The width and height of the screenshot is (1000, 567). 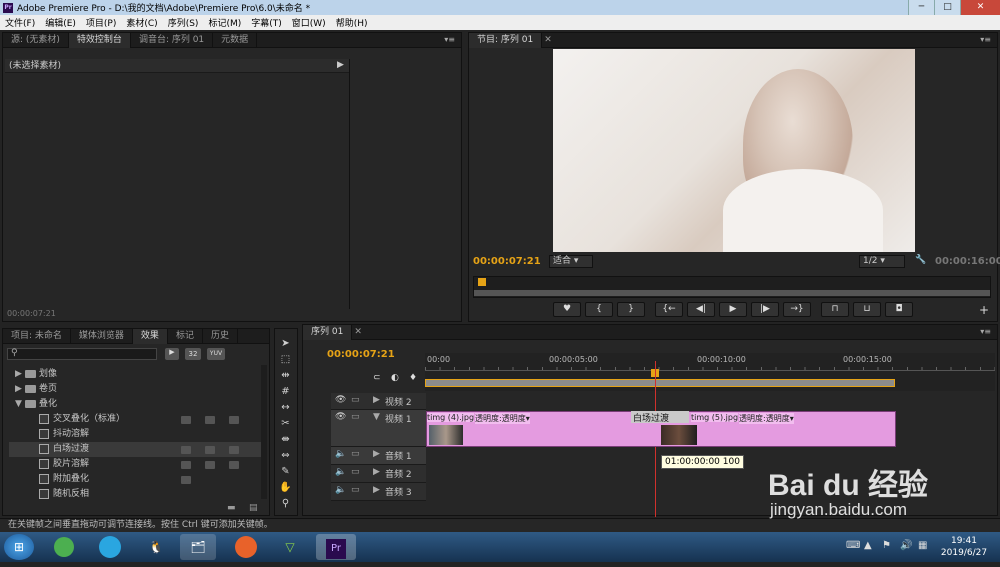 I want to click on media-player-icon, so click(x=110, y=547).